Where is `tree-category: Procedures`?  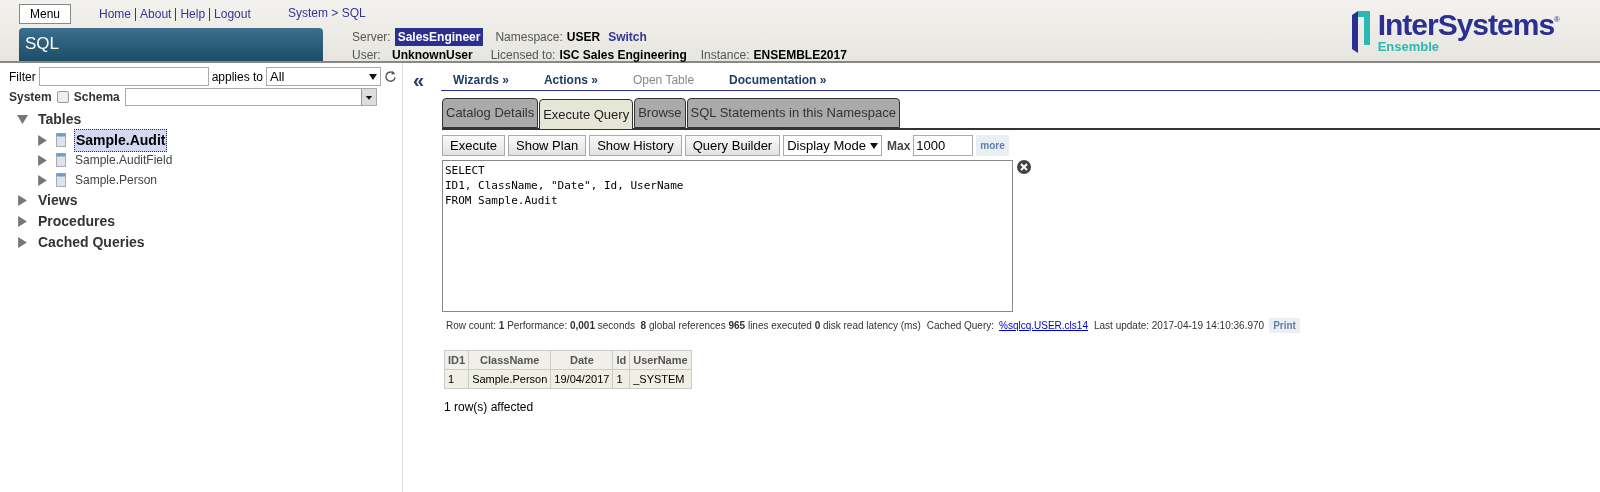
tree-category: Procedures is located at coordinates (77, 221).